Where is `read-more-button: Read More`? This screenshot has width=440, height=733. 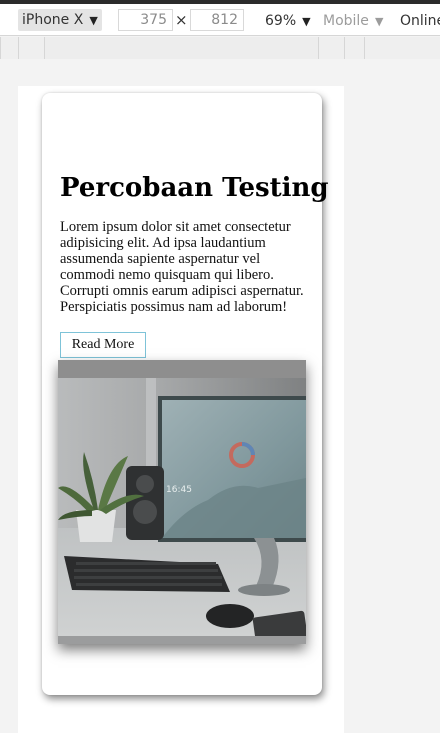
read-more-button: Read More is located at coordinates (103, 345).